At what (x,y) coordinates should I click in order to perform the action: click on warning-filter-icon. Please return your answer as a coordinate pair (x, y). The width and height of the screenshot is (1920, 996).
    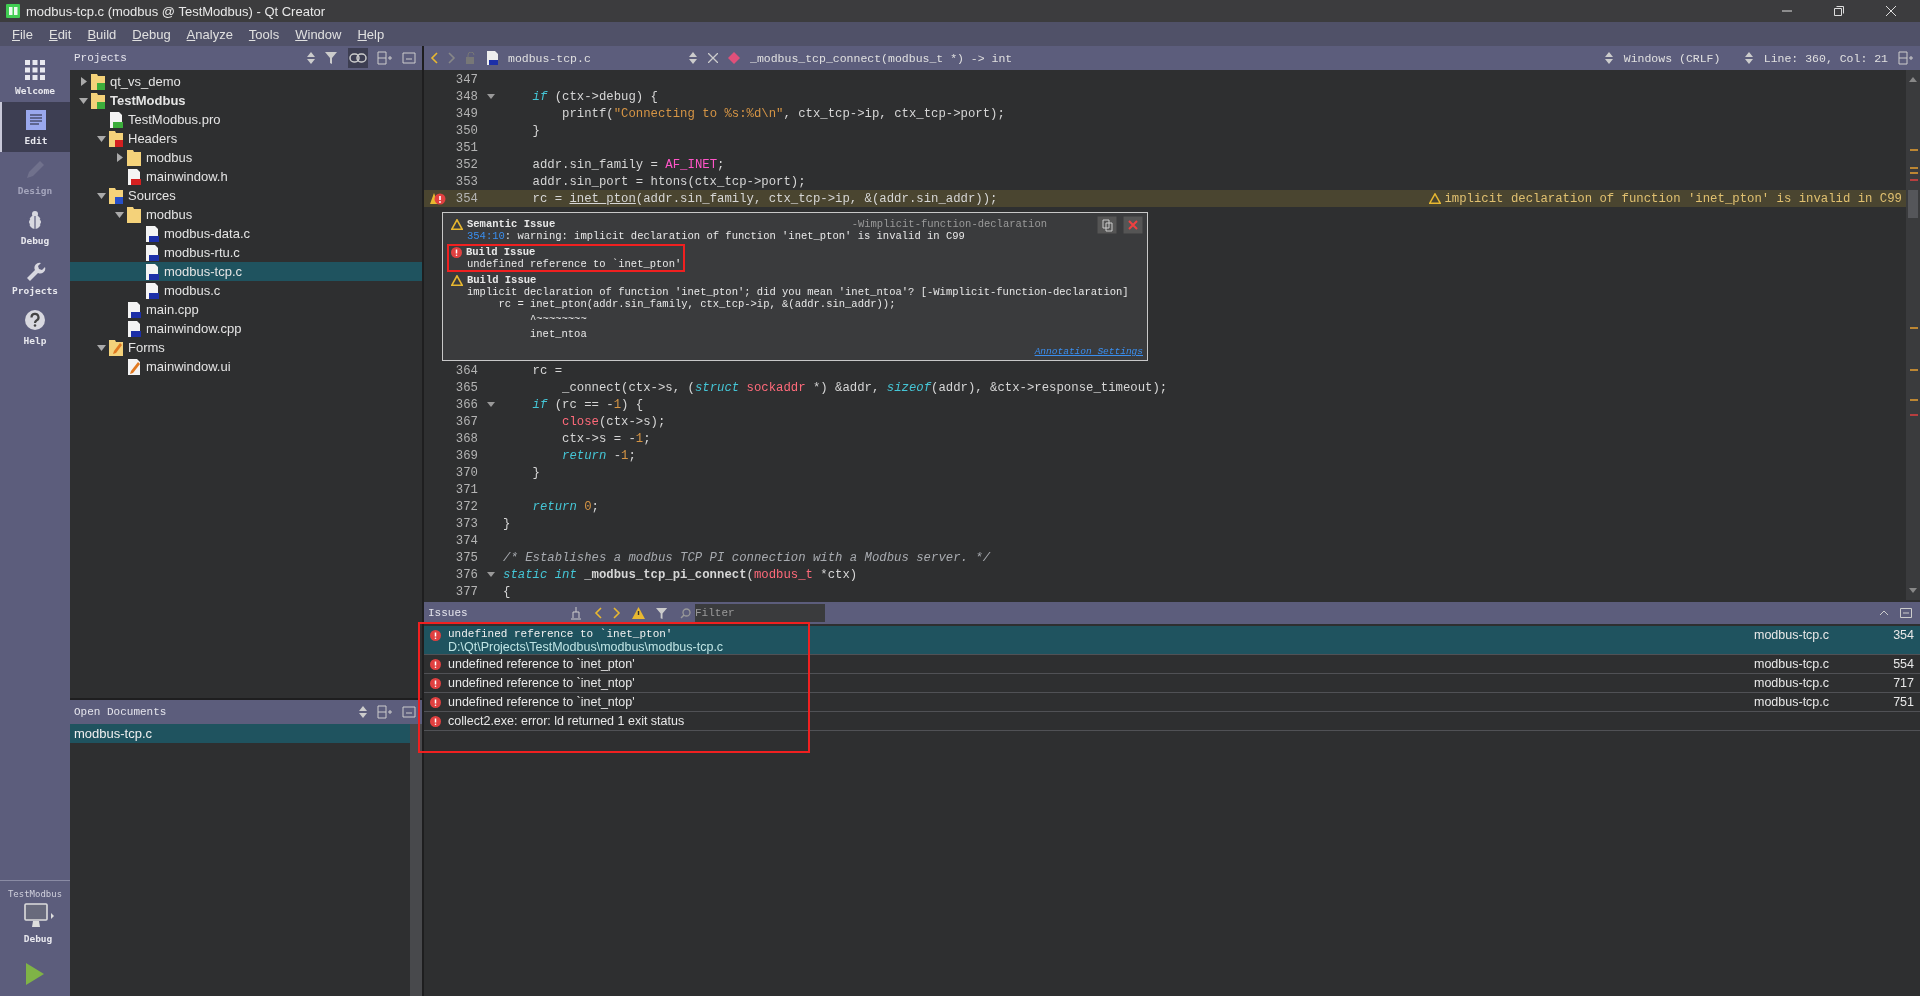
    Looking at the image, I should click on (638, 613).